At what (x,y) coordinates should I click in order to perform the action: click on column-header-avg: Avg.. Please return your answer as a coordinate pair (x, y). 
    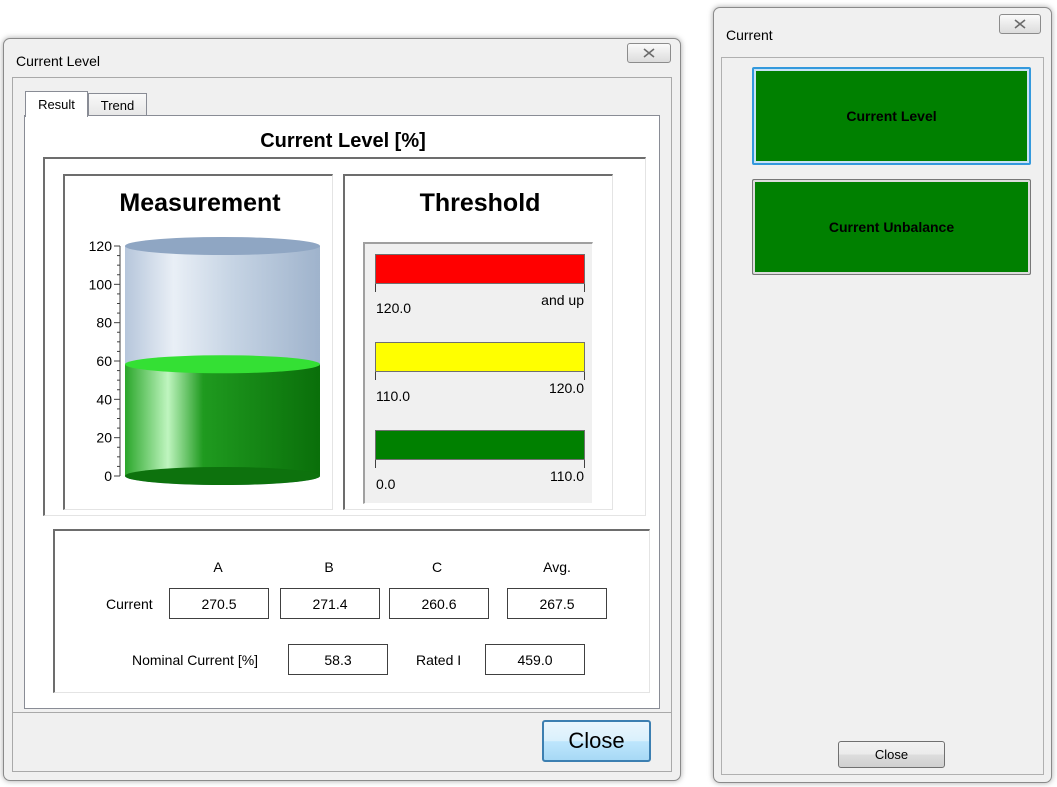
    Looking at the image, I should click on (557, 567).